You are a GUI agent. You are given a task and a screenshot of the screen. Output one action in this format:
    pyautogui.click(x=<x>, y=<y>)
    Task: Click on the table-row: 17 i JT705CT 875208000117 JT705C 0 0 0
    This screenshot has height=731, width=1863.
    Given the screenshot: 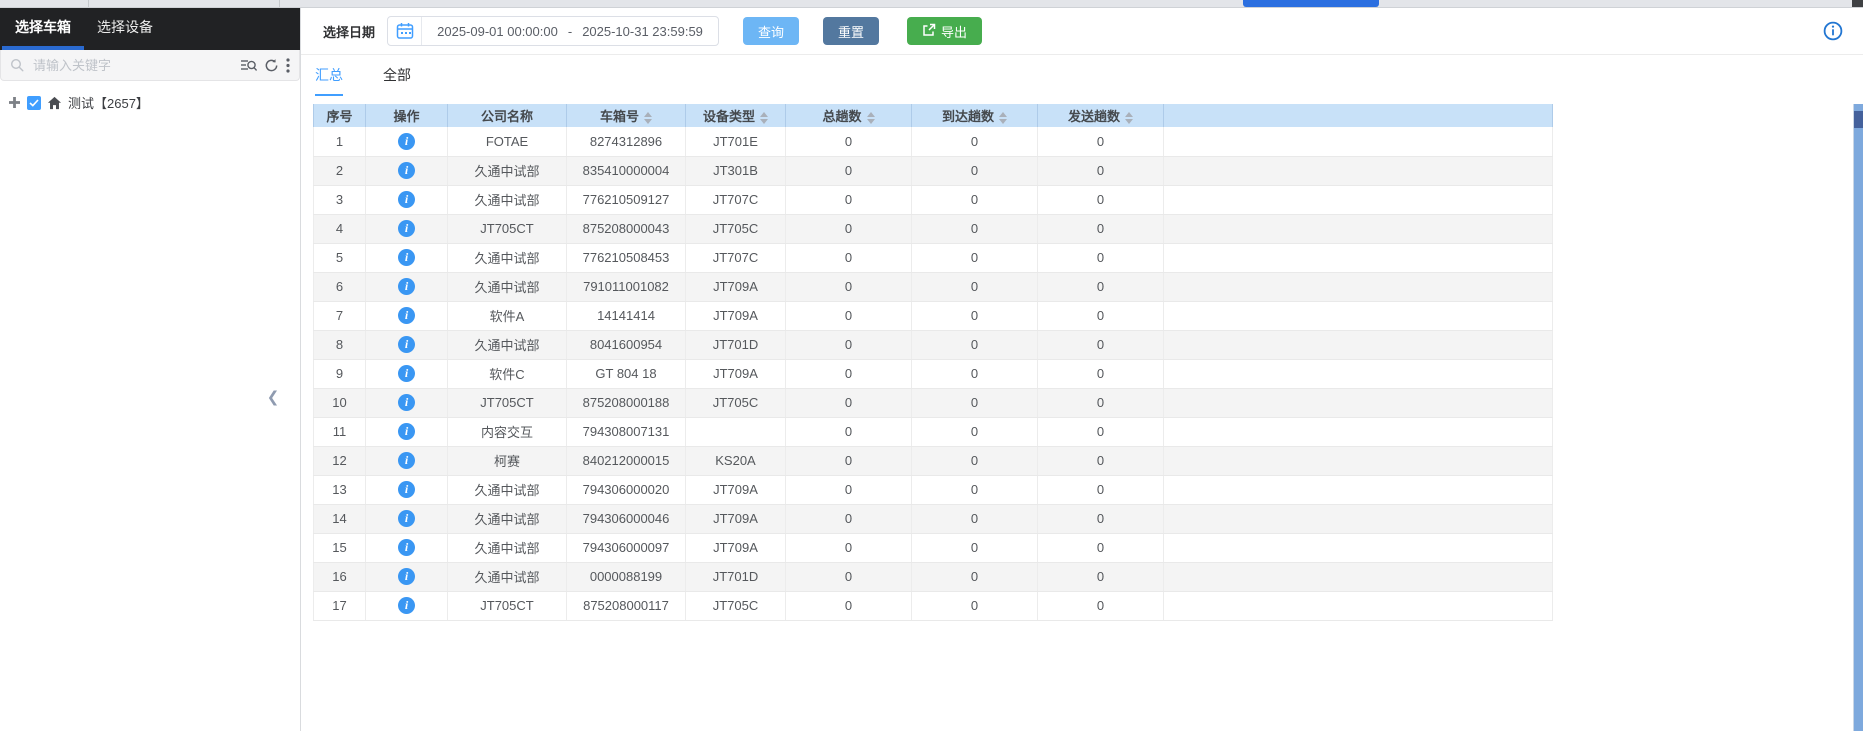 What is the action you would take?
    pyautogui.click(x=933, y=606)
    